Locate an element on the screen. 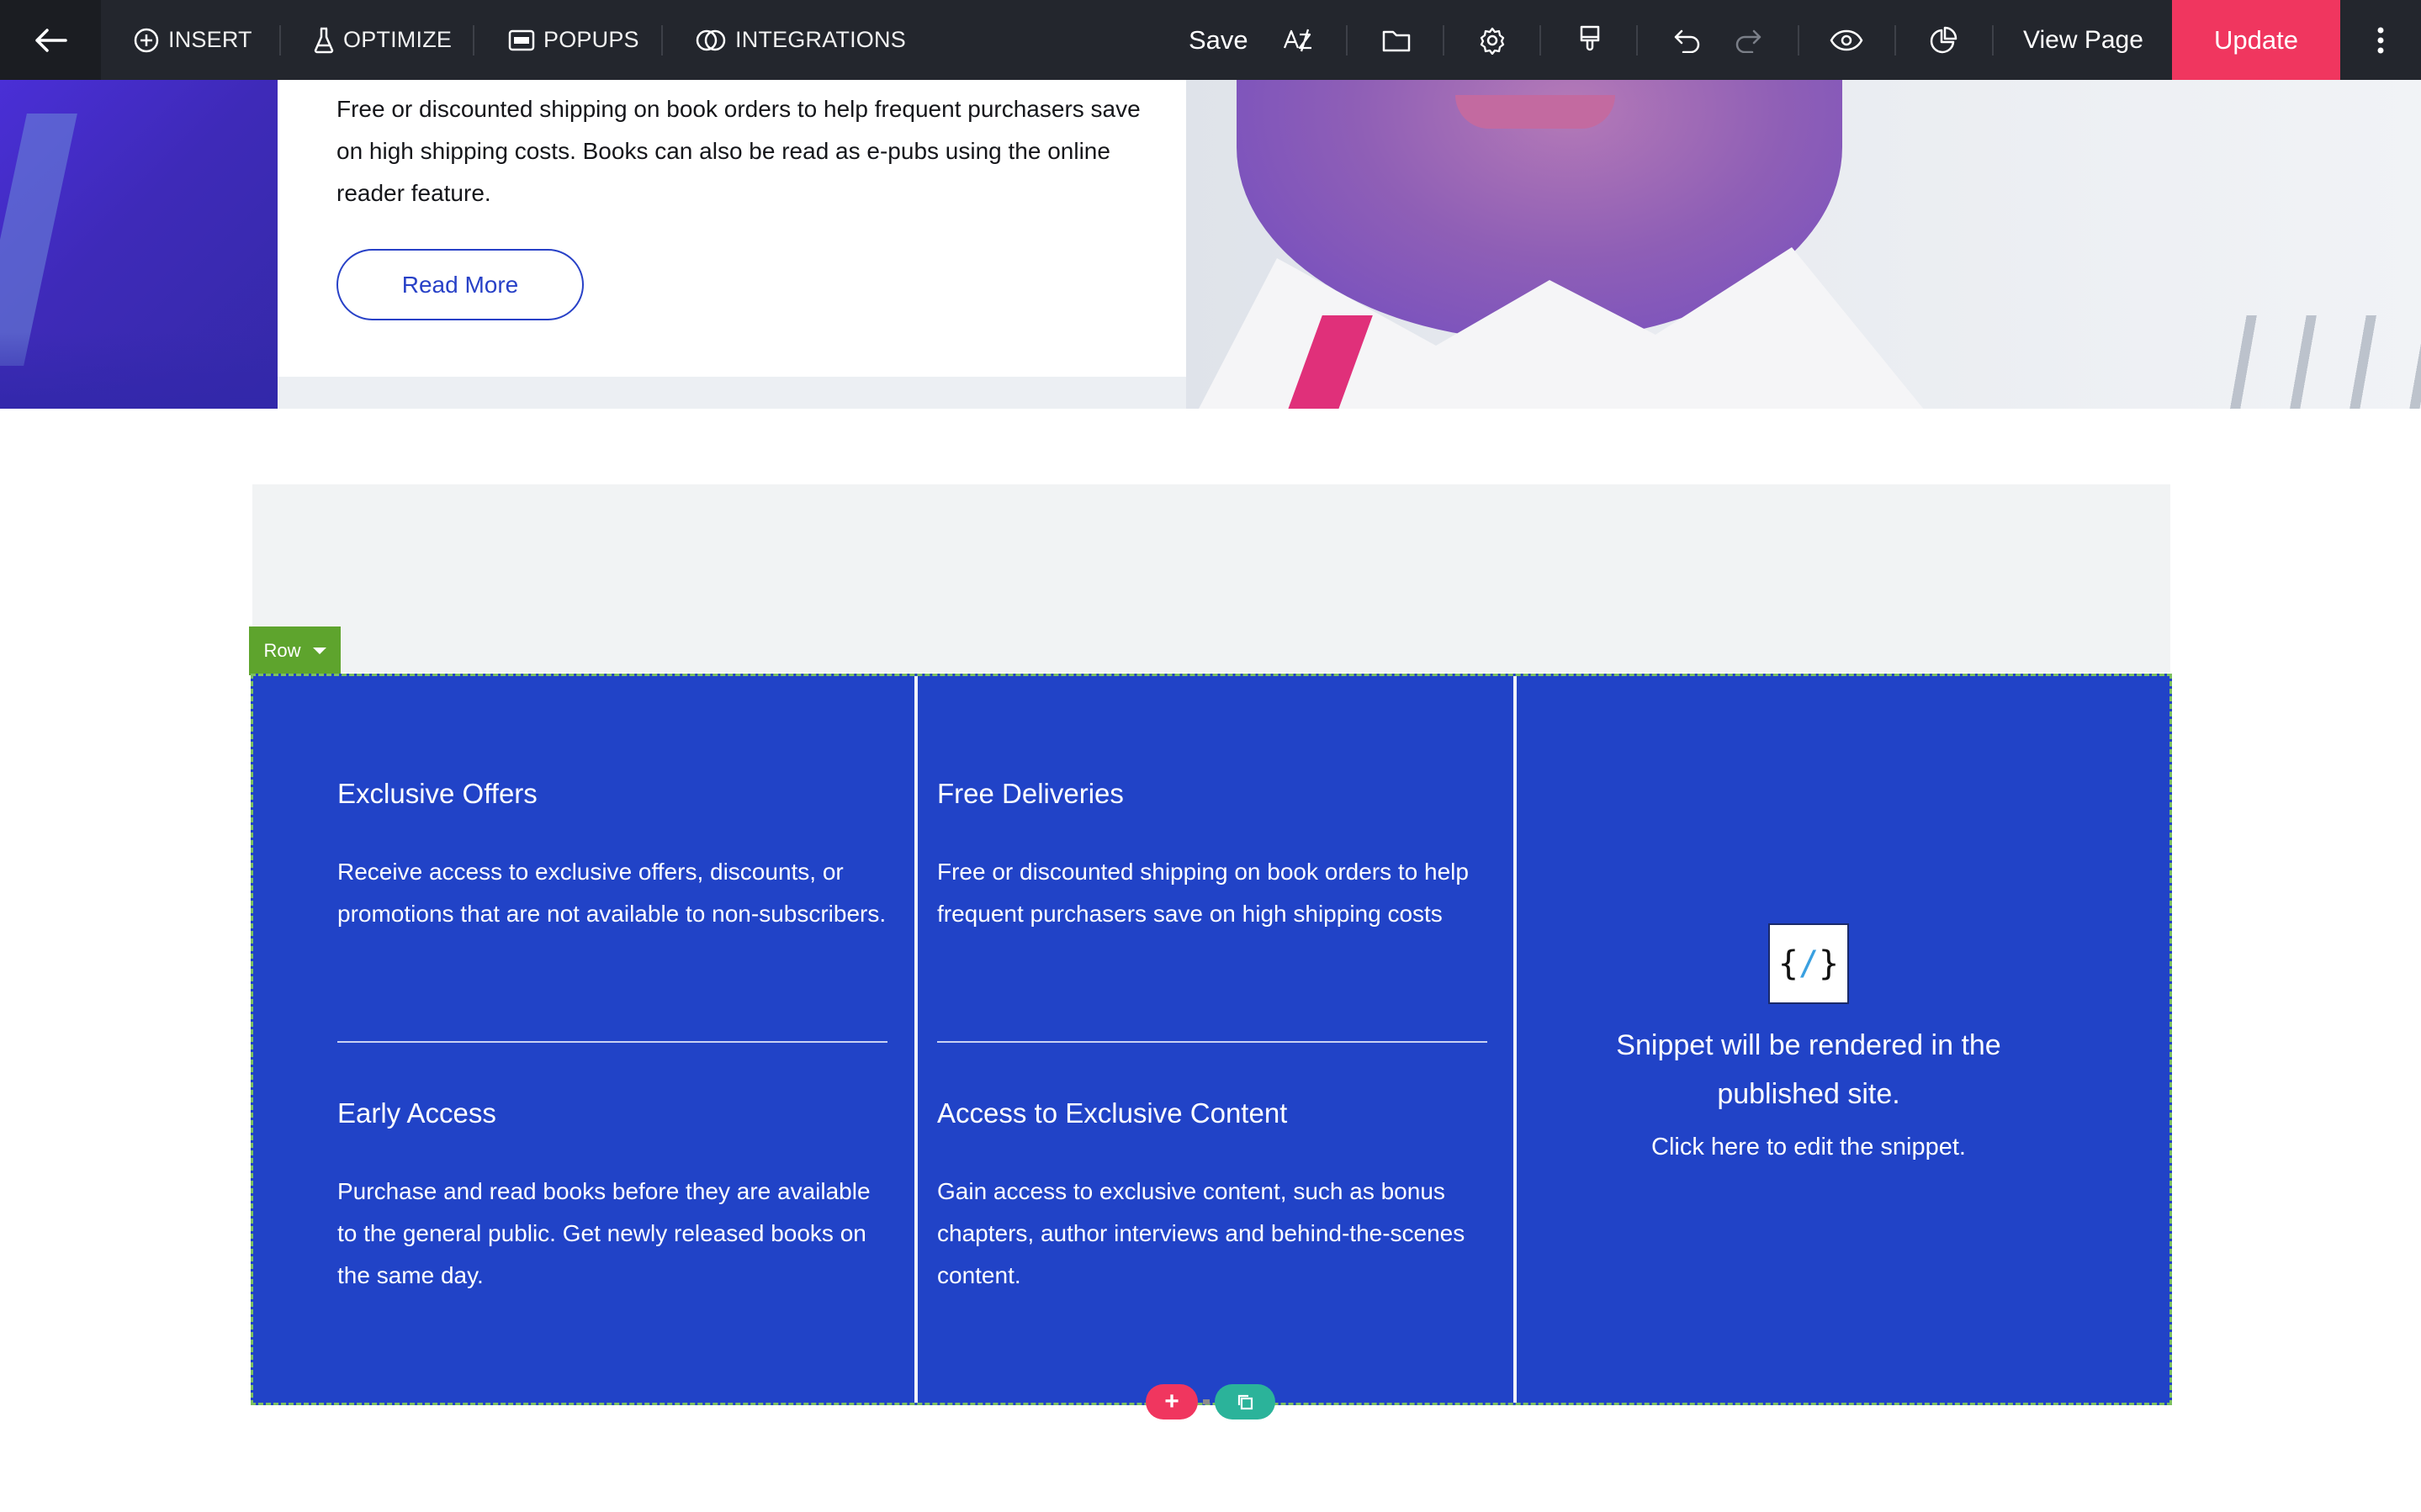  feature-title: Access to Exclusive Content is located at coordinates (1206, 1113).